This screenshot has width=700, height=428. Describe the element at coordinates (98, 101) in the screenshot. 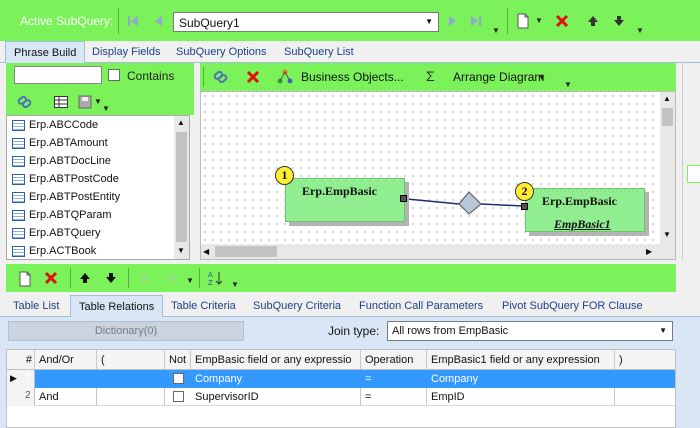

I see `save-dropdown-icon: ▼` at that location.